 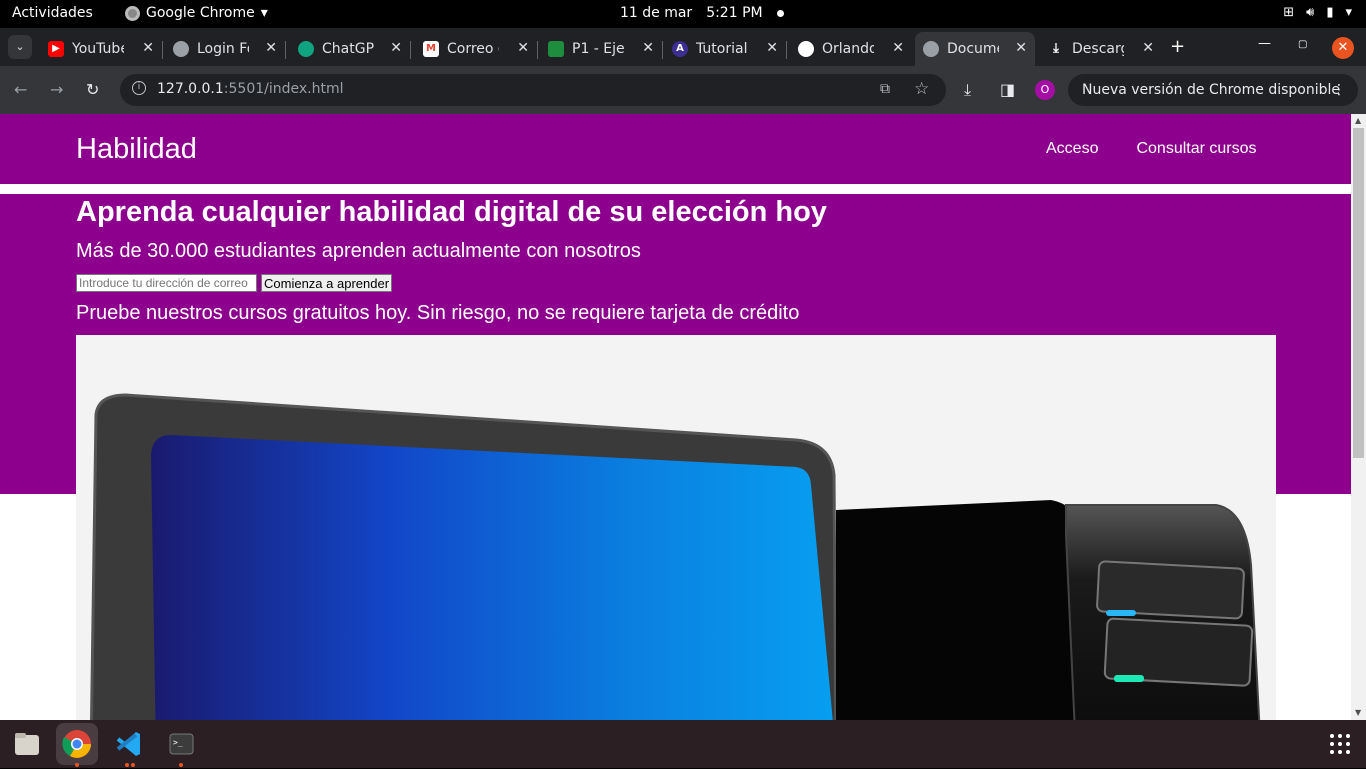 What do you see at coordinates (1339, 90) in the screenshot?
I see `kebab-menu-icon: ⋮` at bounding box center [1339, 90].